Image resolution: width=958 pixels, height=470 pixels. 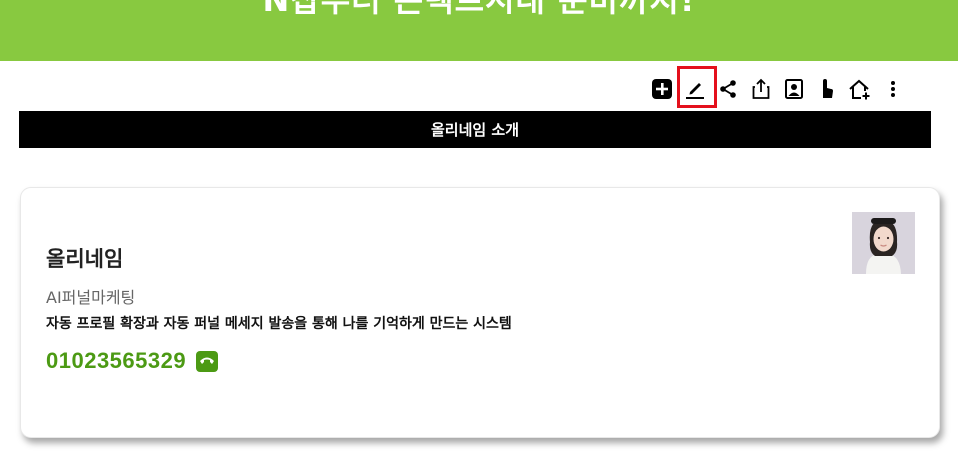 I want to click on image-icon, so click(x=793, y=89).